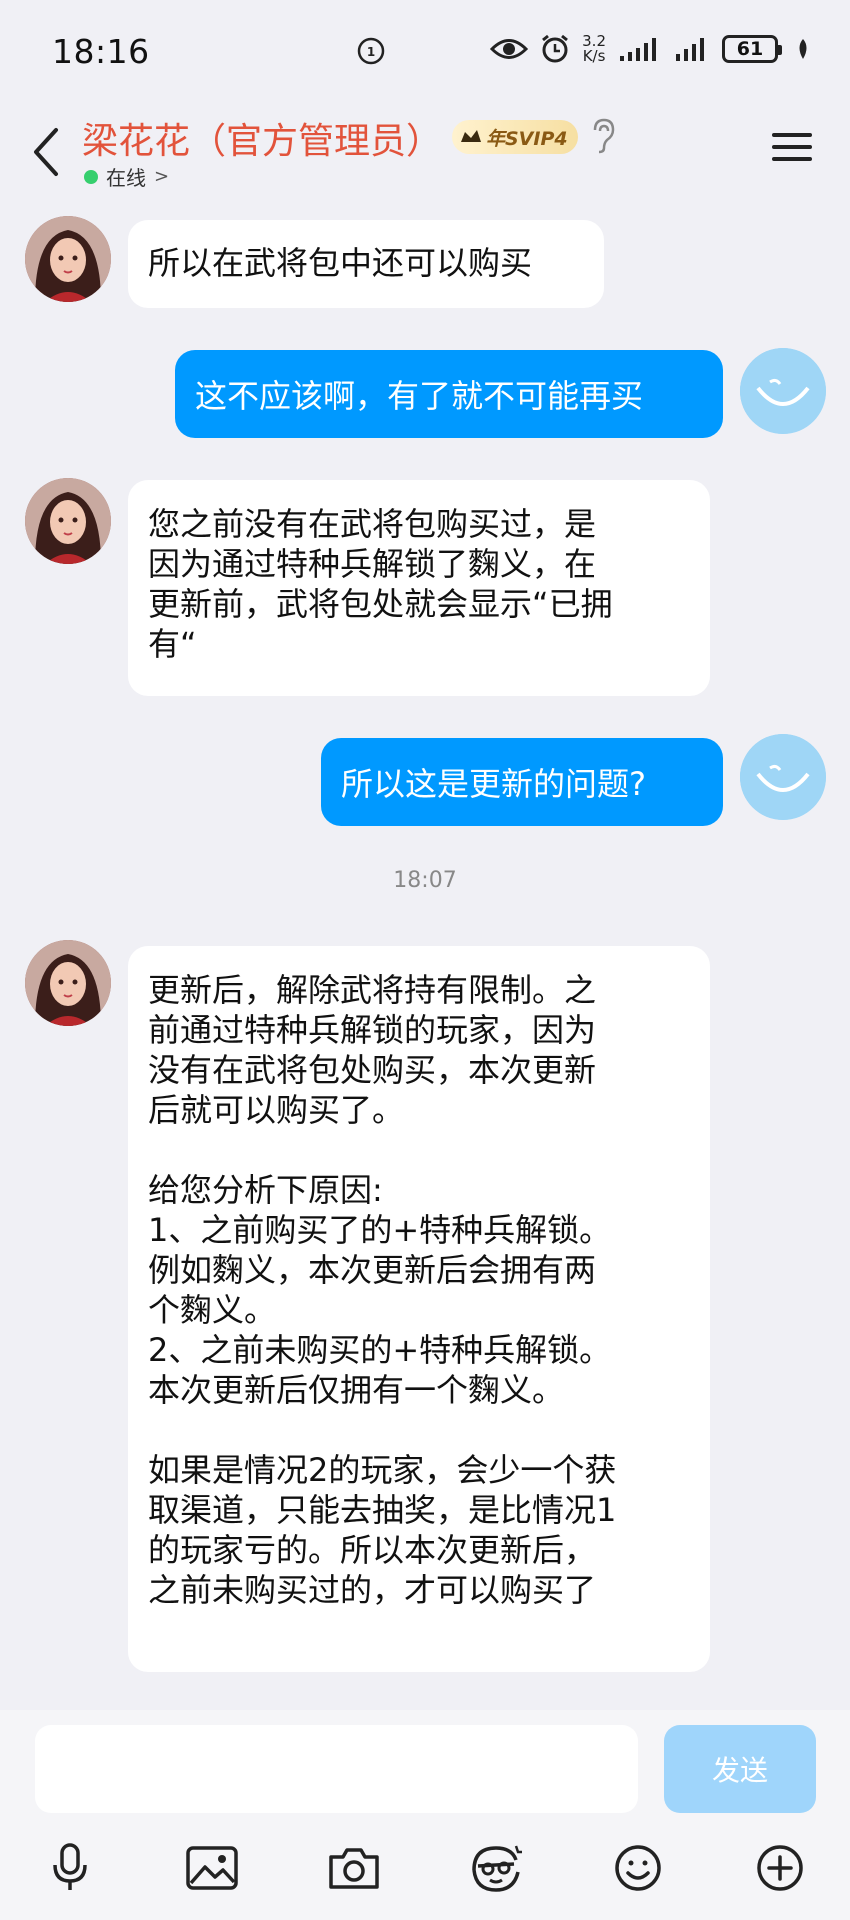 This screenshot has height=1920, width=850. What do you see at coordinates (603, 138) in the screenshot?
I see `hearing-icon` at bounding box center [603, 138].